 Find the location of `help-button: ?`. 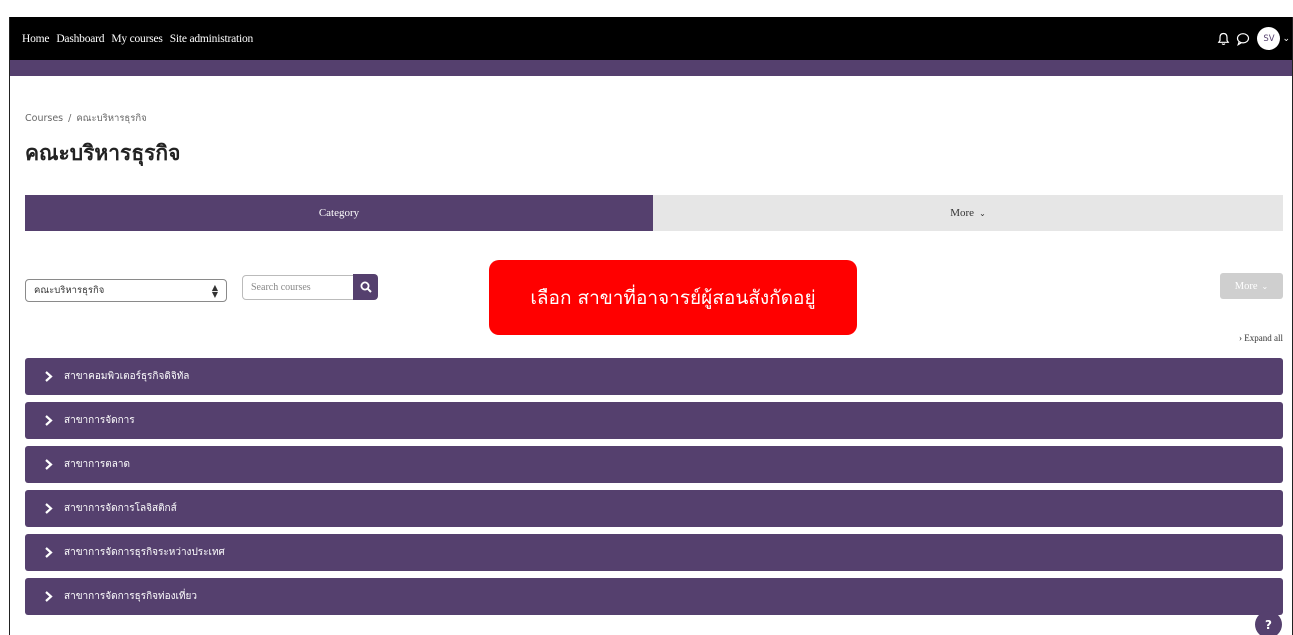

help-button: ? is located at coordinates (1268, 623).